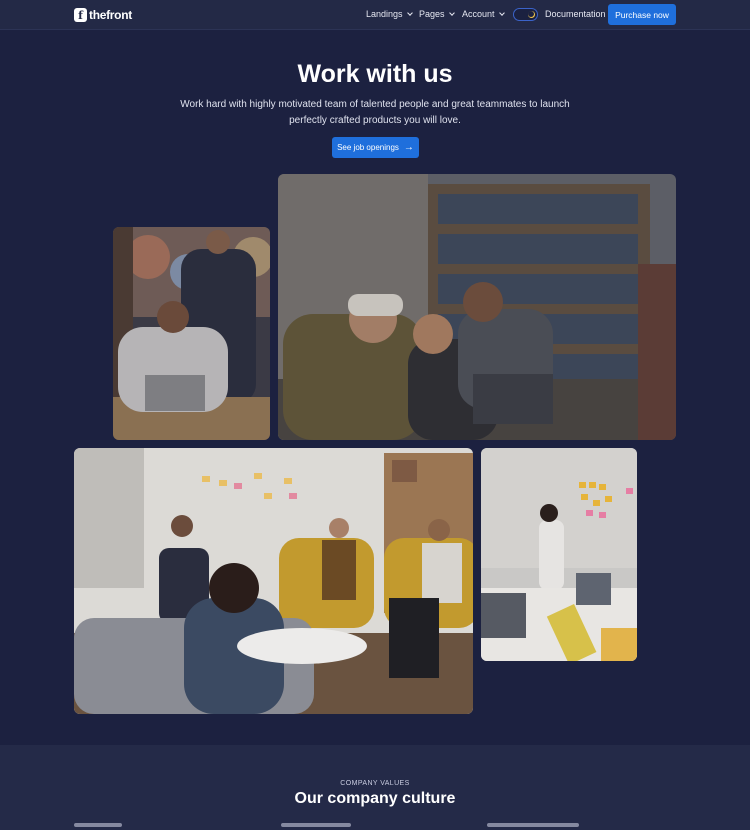  Describe the element at coordinates (408, 147) in the screenshot. I see `arrow-right-icon: →` at that location.